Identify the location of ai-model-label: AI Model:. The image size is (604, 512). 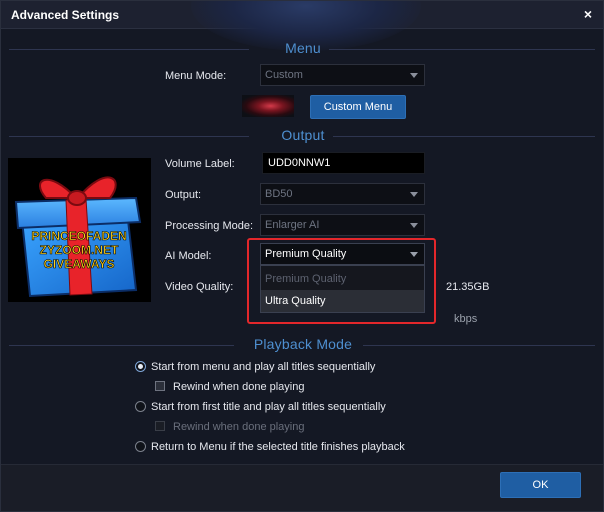
(188, 256).